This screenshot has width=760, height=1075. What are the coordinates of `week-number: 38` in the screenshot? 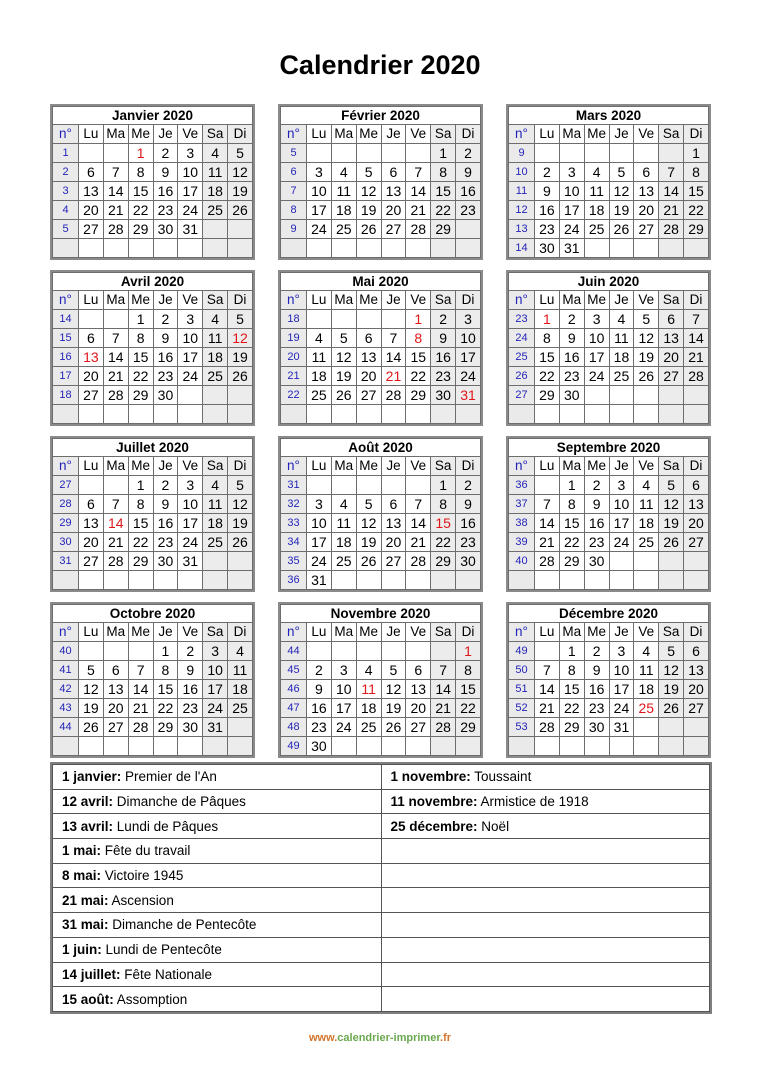 It's located at (521, 523).